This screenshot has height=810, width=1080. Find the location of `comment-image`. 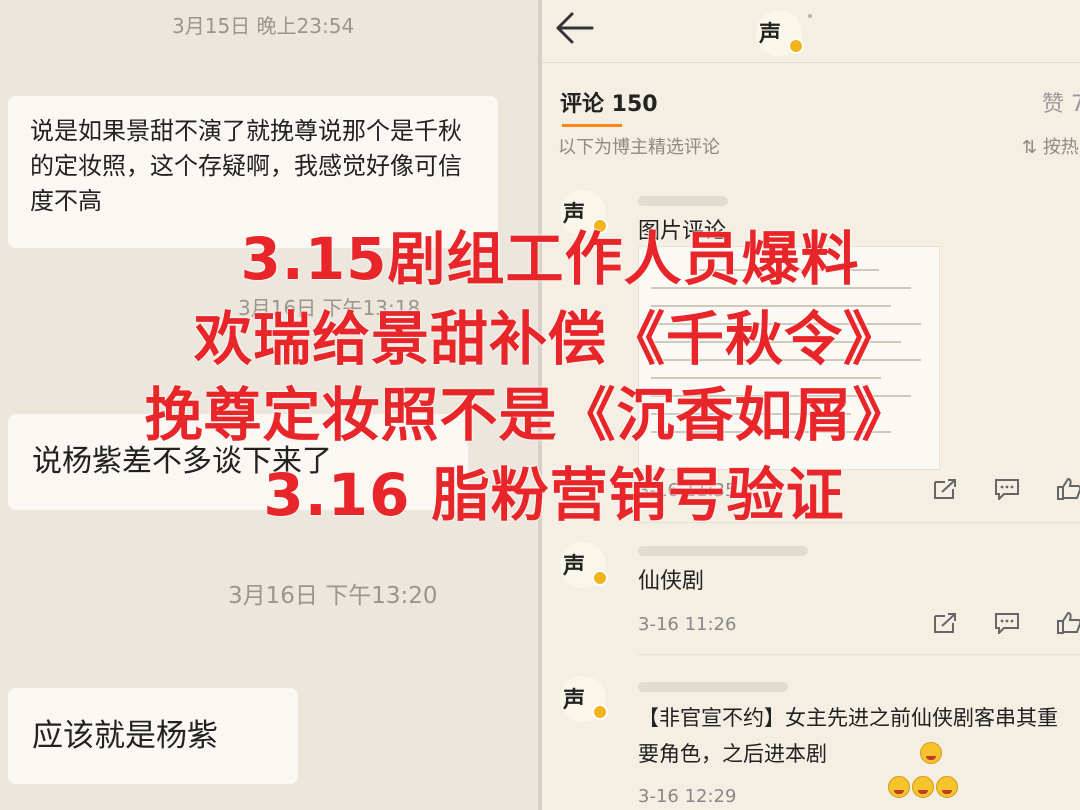

comment-image is located at coordinates (789, 358).